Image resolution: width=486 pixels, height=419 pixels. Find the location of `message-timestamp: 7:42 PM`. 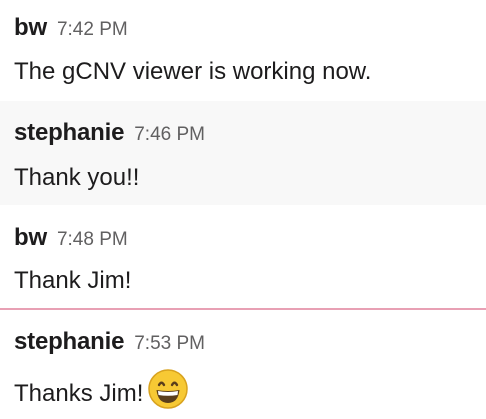

message-timestamp: 7:42 PM is located at coordinates (92, 29).